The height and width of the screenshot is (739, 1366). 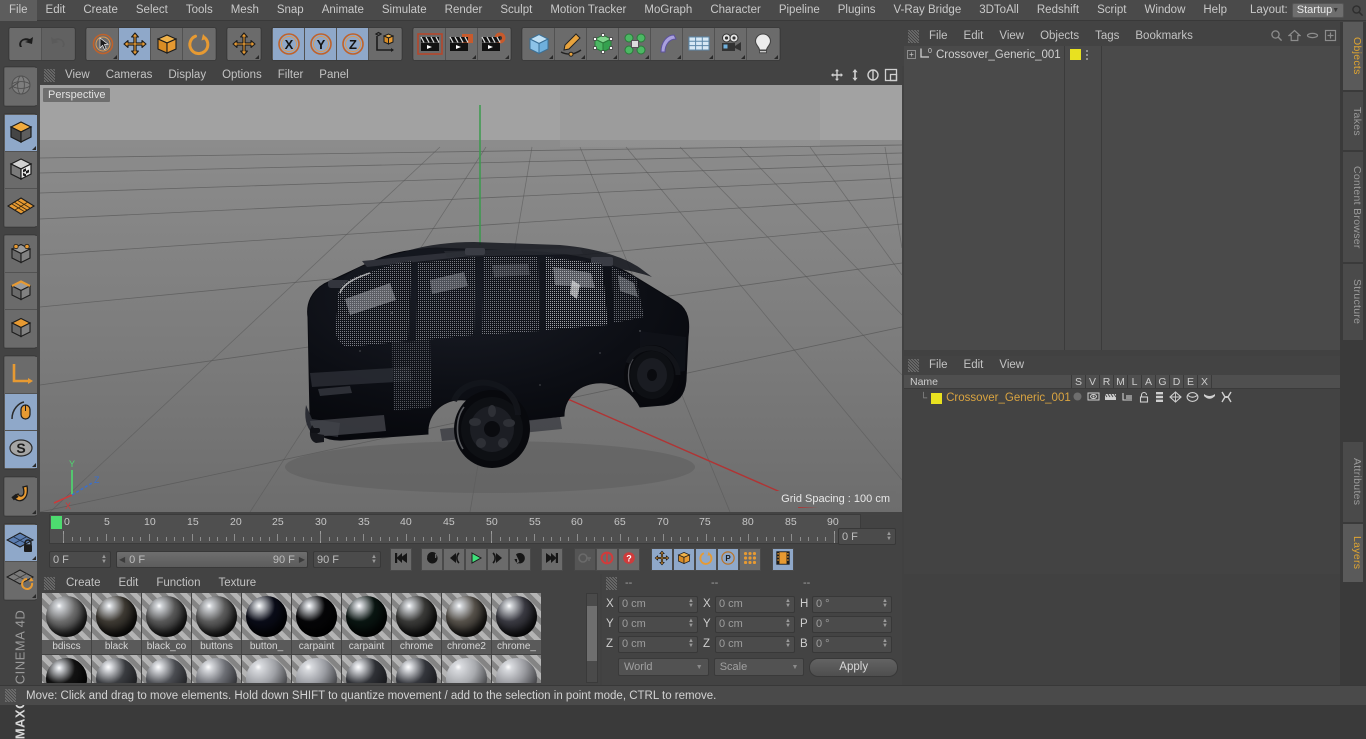 I want to click on tab-content-browser: Content Browser, so click(x=1353, y=207).